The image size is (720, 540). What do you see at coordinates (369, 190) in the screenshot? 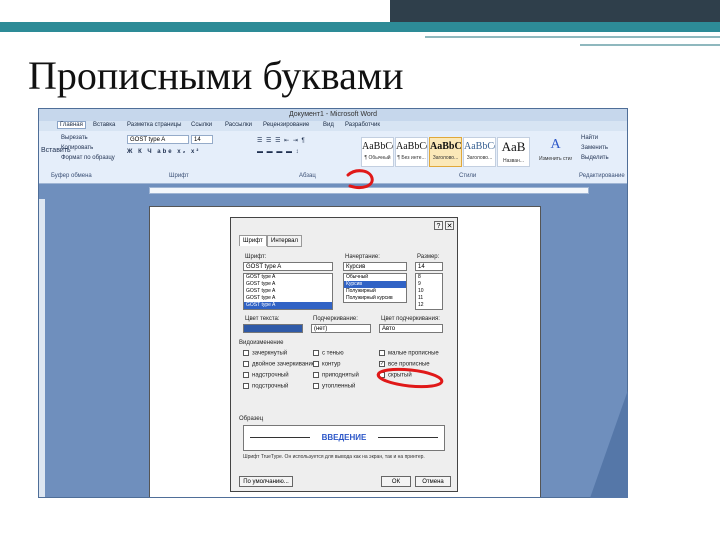
I see `horizontal-ruler` at bounding box center [369, 190].